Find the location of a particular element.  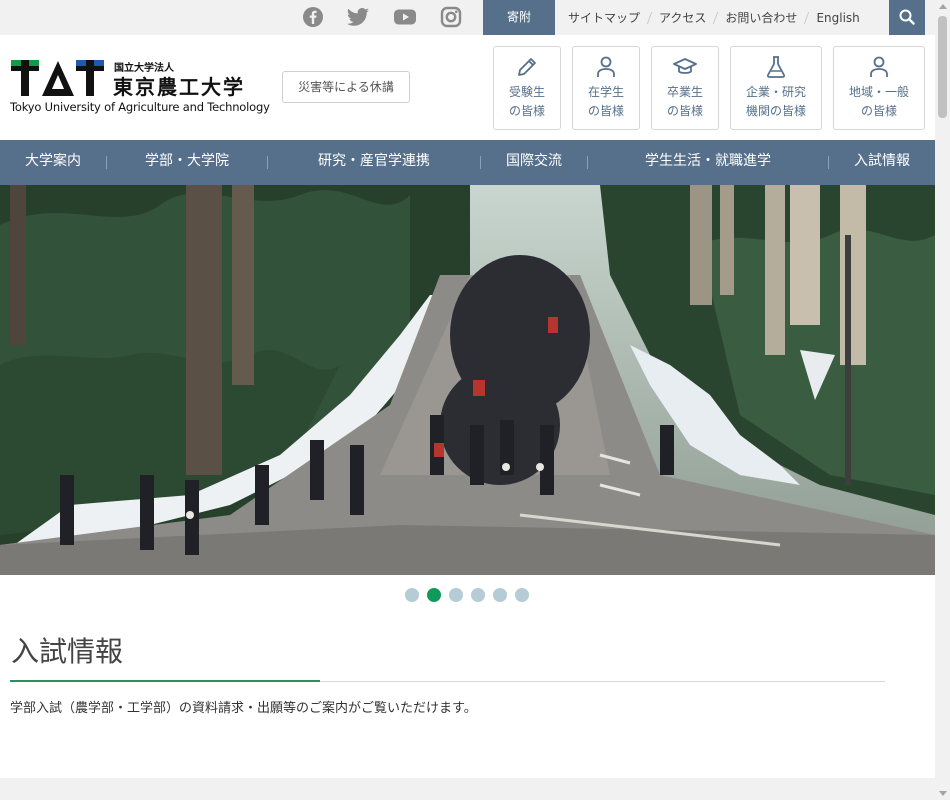

target-label: 企業・研究 is located at coordinates (775, 92).